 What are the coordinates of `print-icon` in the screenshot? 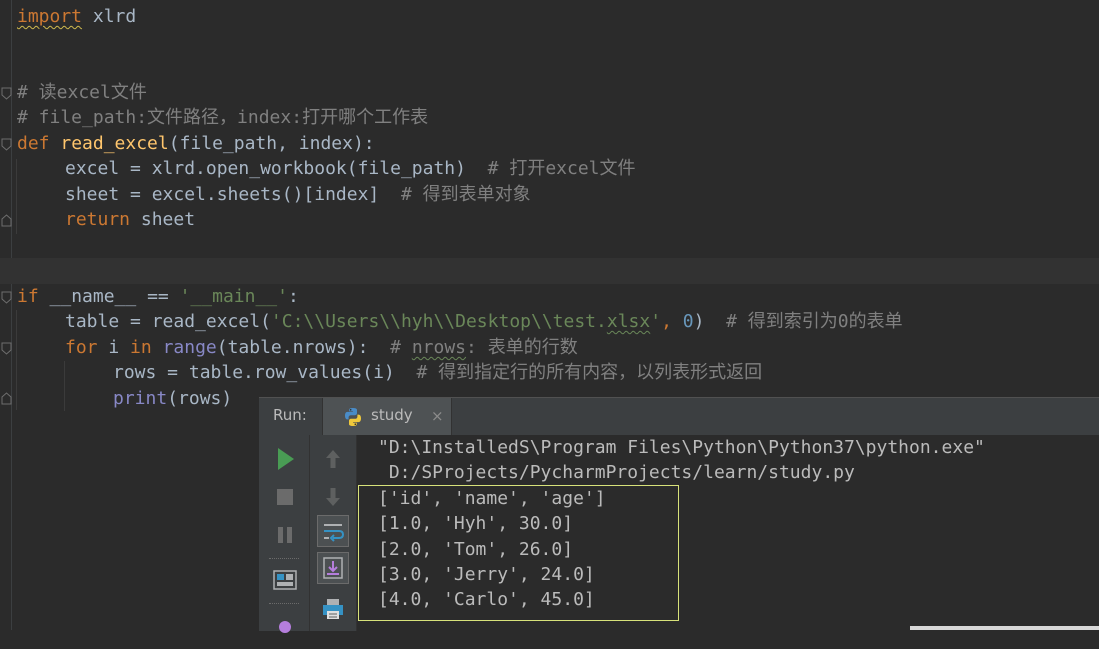 It's located at (333, 609).